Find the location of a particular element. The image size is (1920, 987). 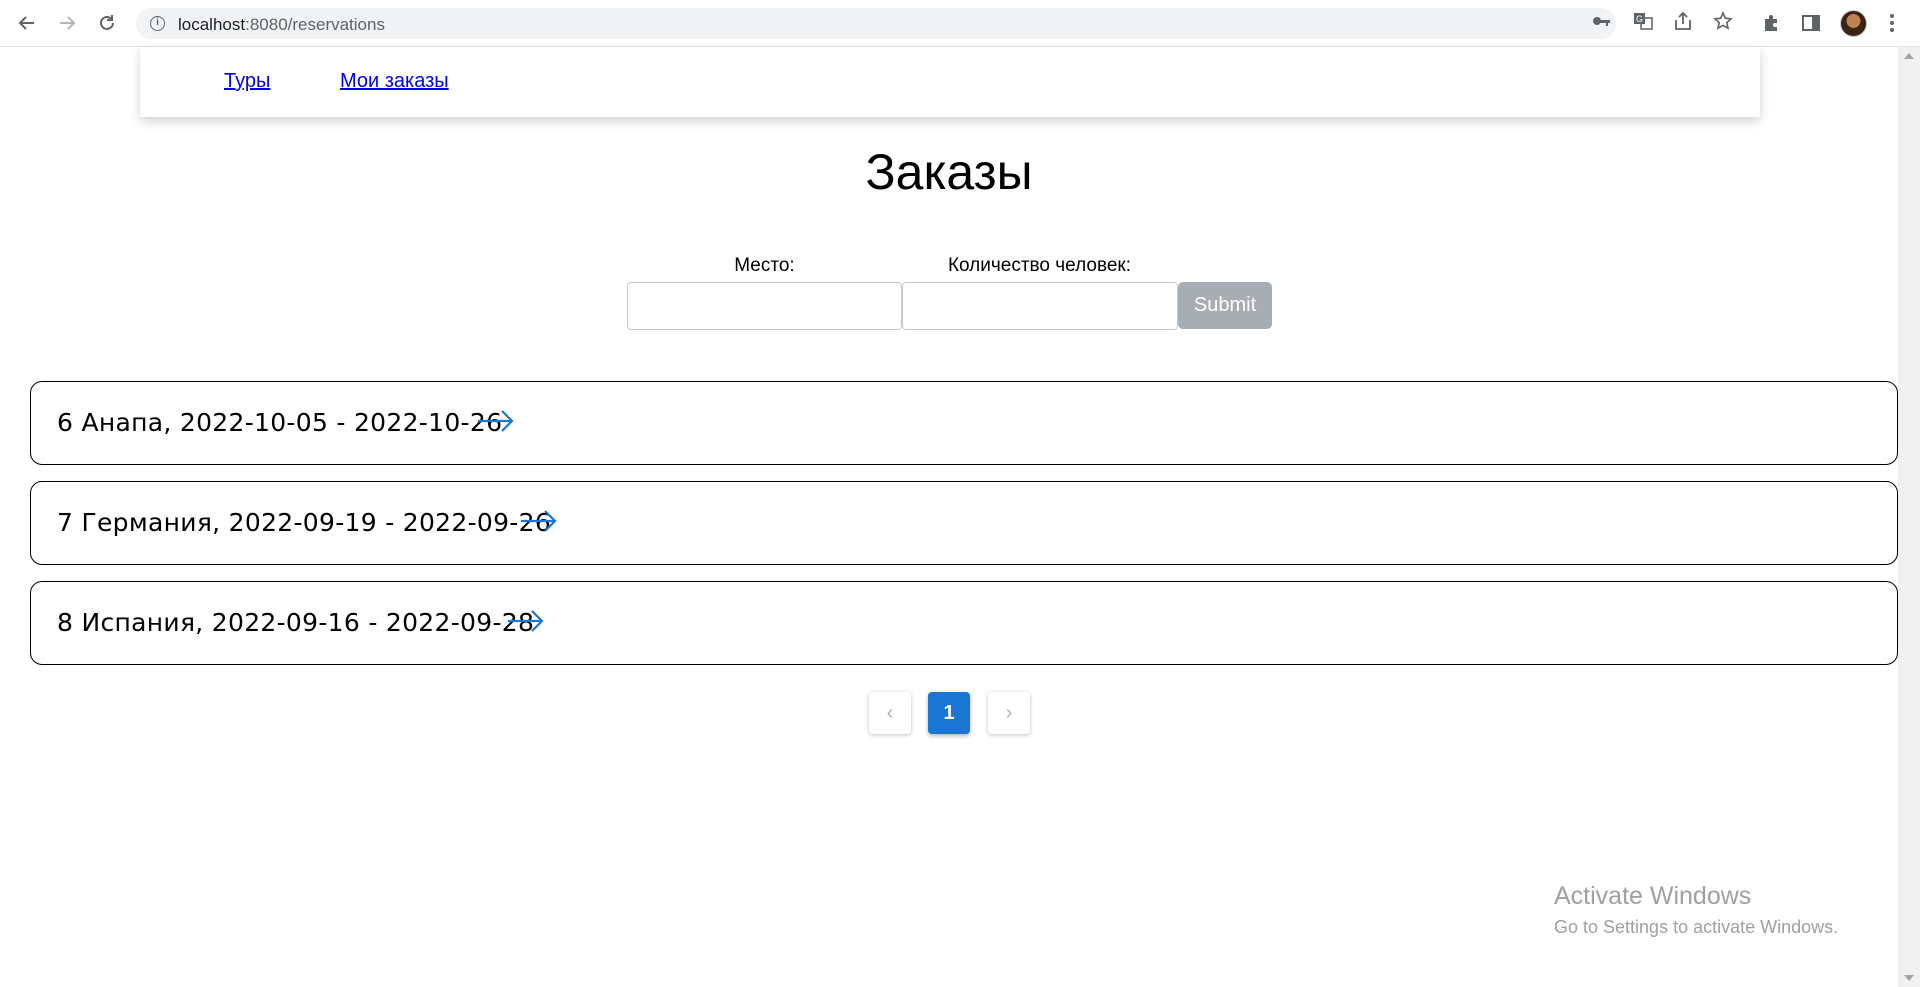

windows-activation-title: Activate Windows is located at coordinates (1653, 896).